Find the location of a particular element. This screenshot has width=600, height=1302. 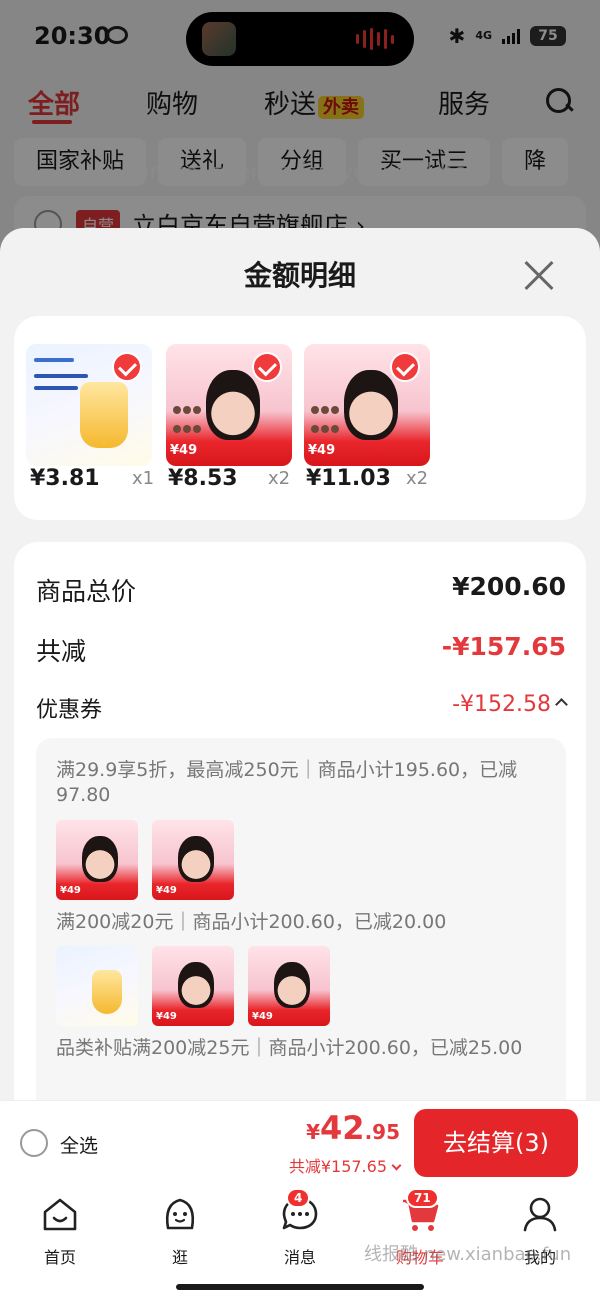

selected-items-card: ¥3.81 x1 ¥49 ¥8.53 x2 ¥49 ¥11.03 x2 is located at coordinates (300, 418).